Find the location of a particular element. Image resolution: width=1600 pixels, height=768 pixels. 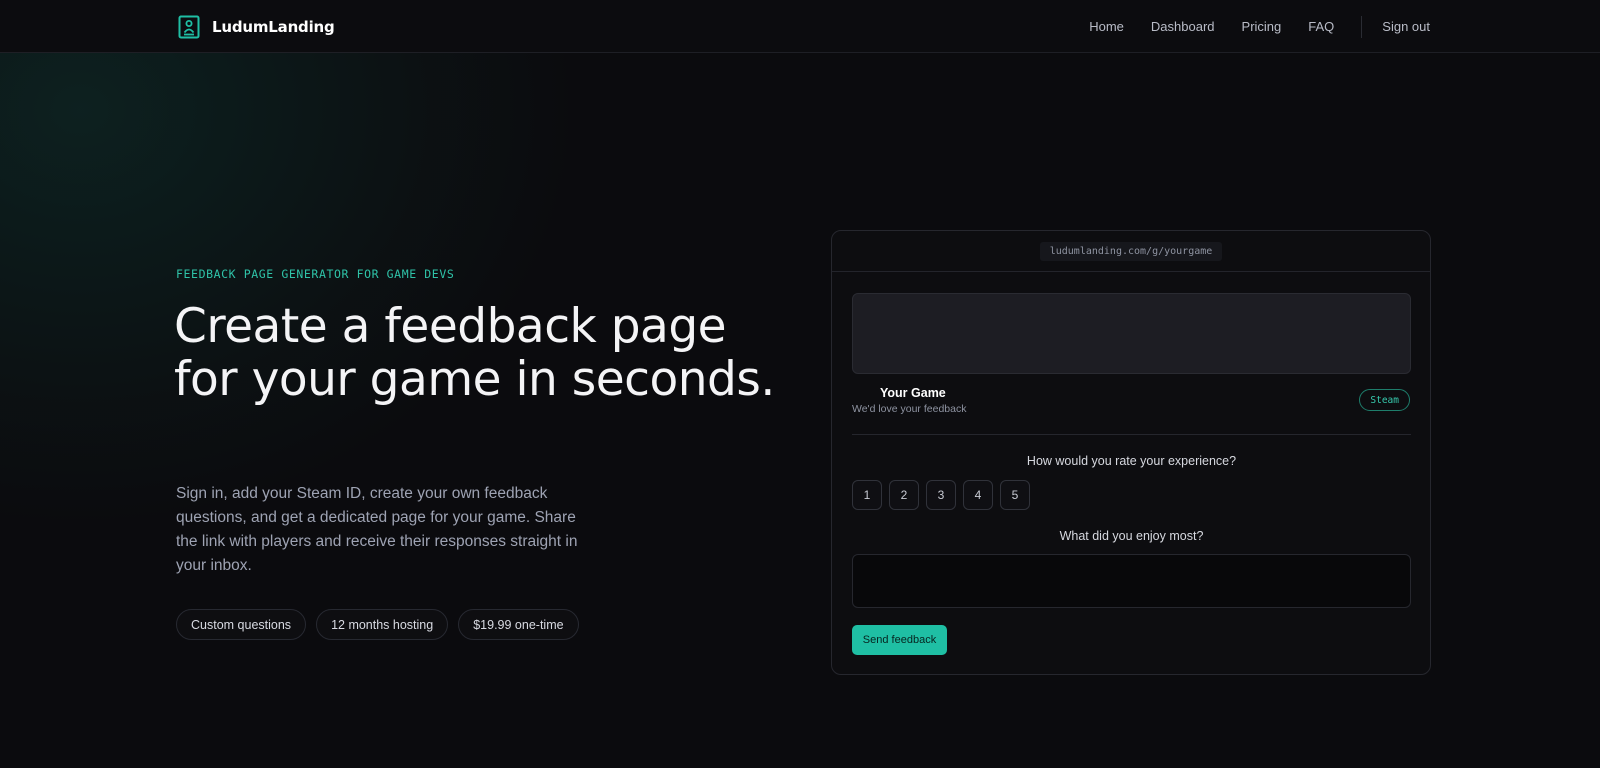

rating-question: How would you rate your experience? is located at coordinates (1131, 461).